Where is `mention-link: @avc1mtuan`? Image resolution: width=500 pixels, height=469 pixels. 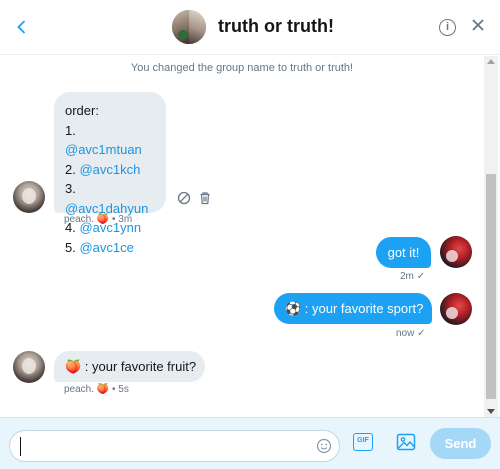 mention-link: @avc1mtuan is located at coordinates (103, 149).